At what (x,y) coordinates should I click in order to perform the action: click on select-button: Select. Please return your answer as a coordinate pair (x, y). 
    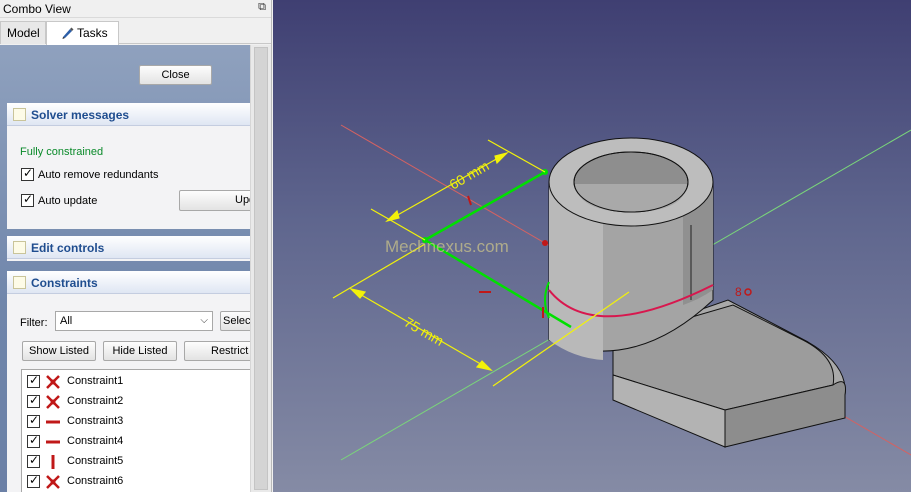
    Looking at the image, I should click on (235, 321).